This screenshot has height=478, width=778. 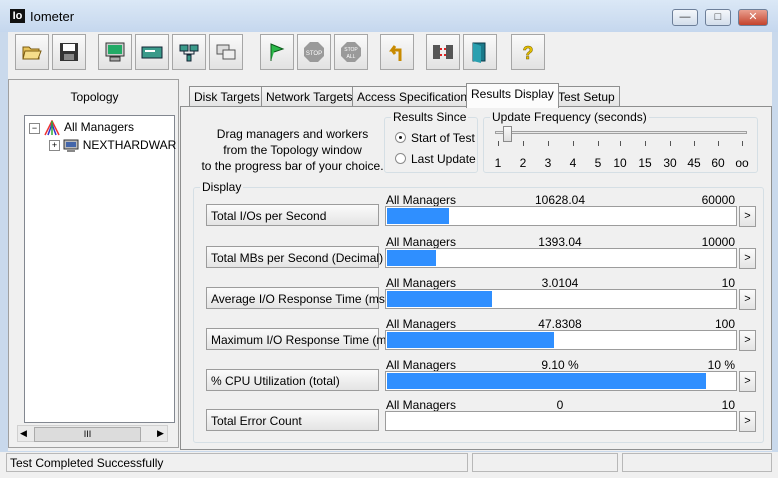 I want to click on frequency-slider-thumb, so click(x=507, y=134).